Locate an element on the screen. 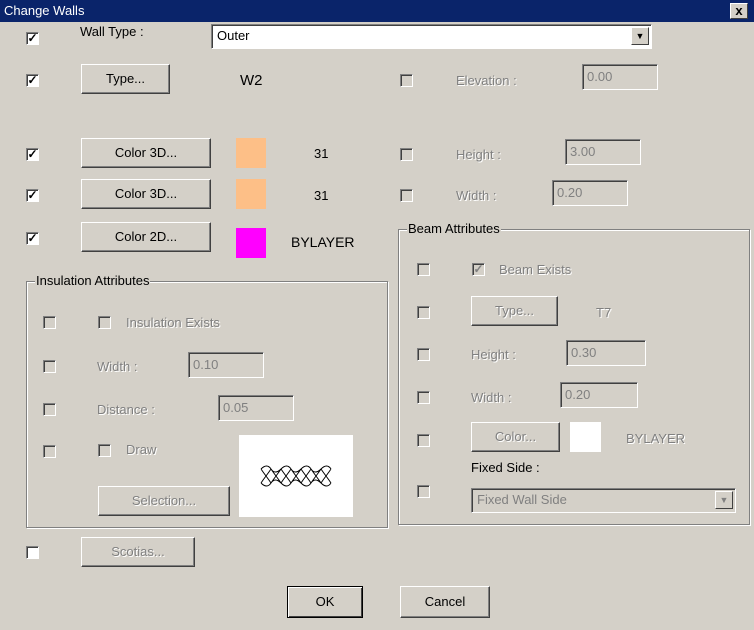 The height and width of the screenshot is (630, 754). insulation-width-field: 0.10 is located at coordinates (226, 365).